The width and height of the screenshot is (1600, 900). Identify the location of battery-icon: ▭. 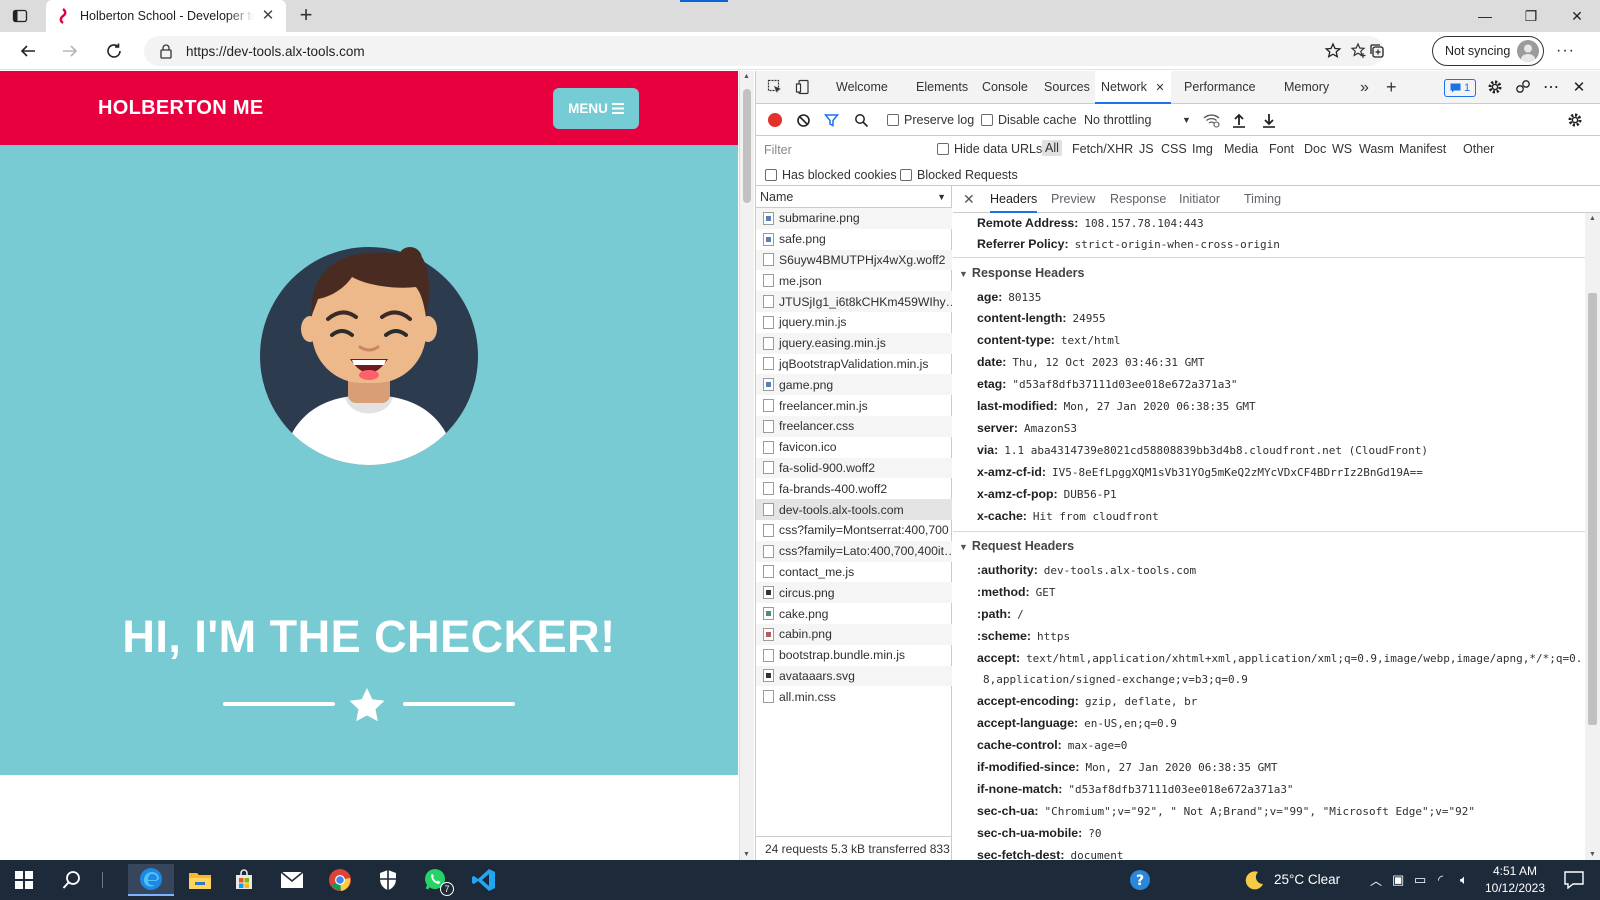
(1420, 880).